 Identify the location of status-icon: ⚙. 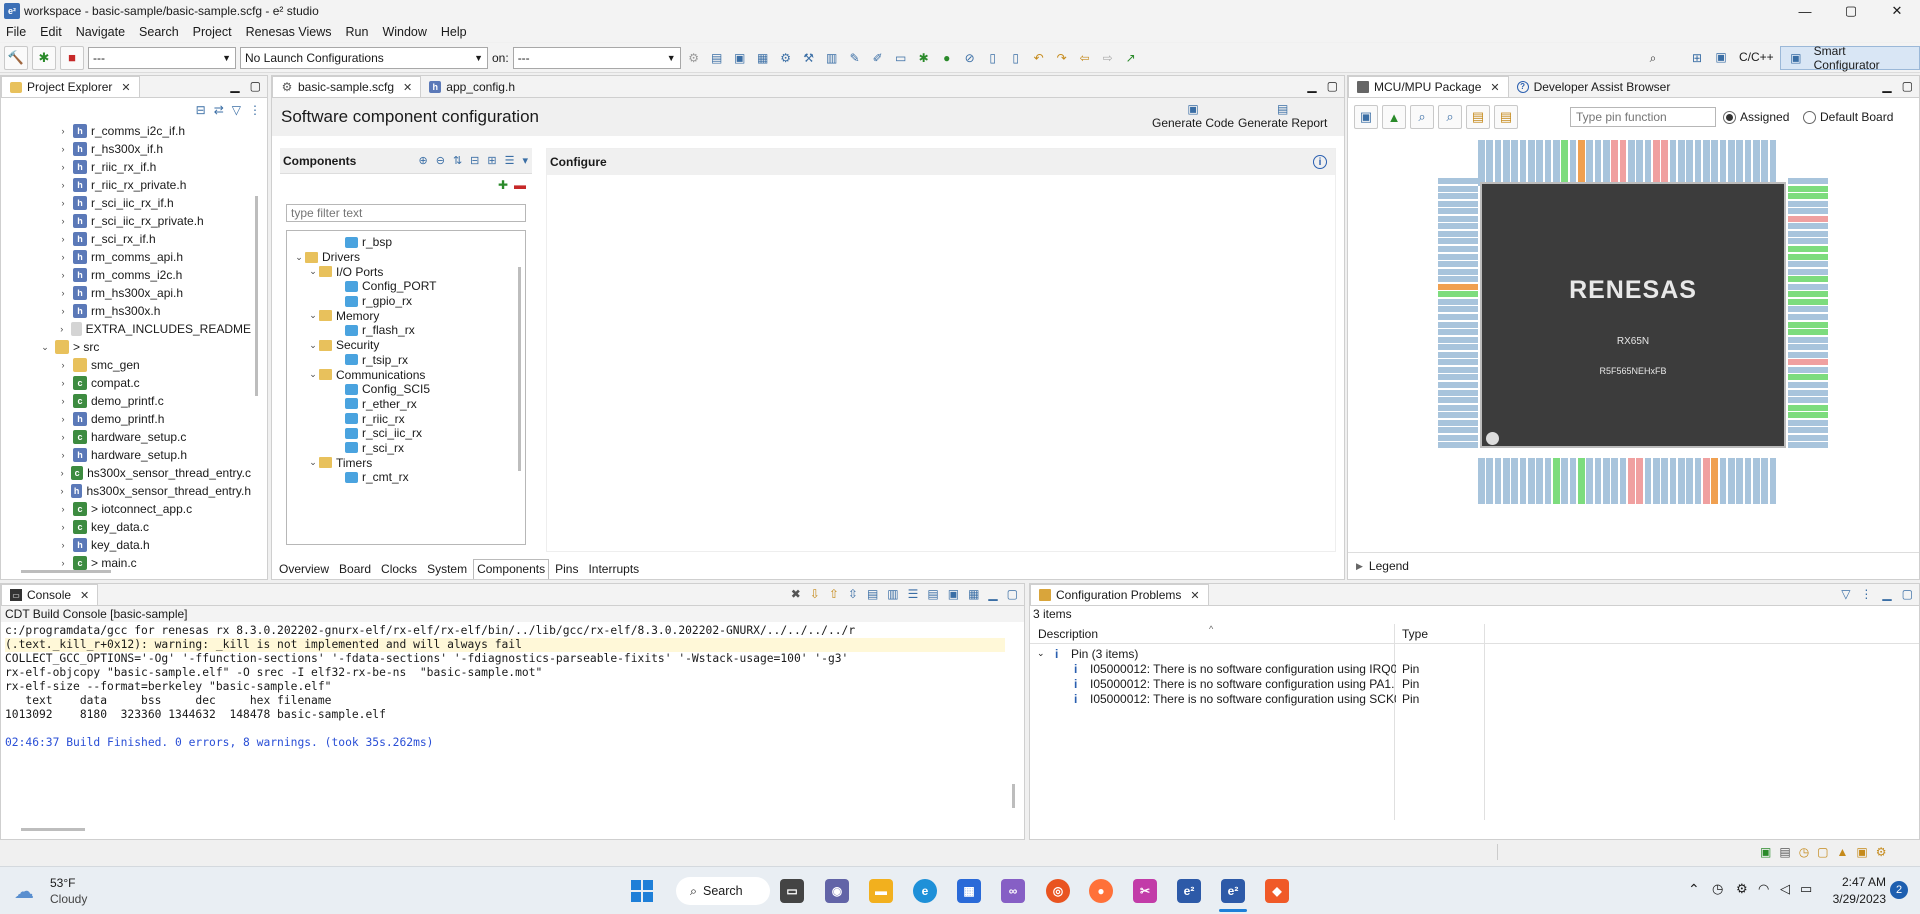
(1881, 852).